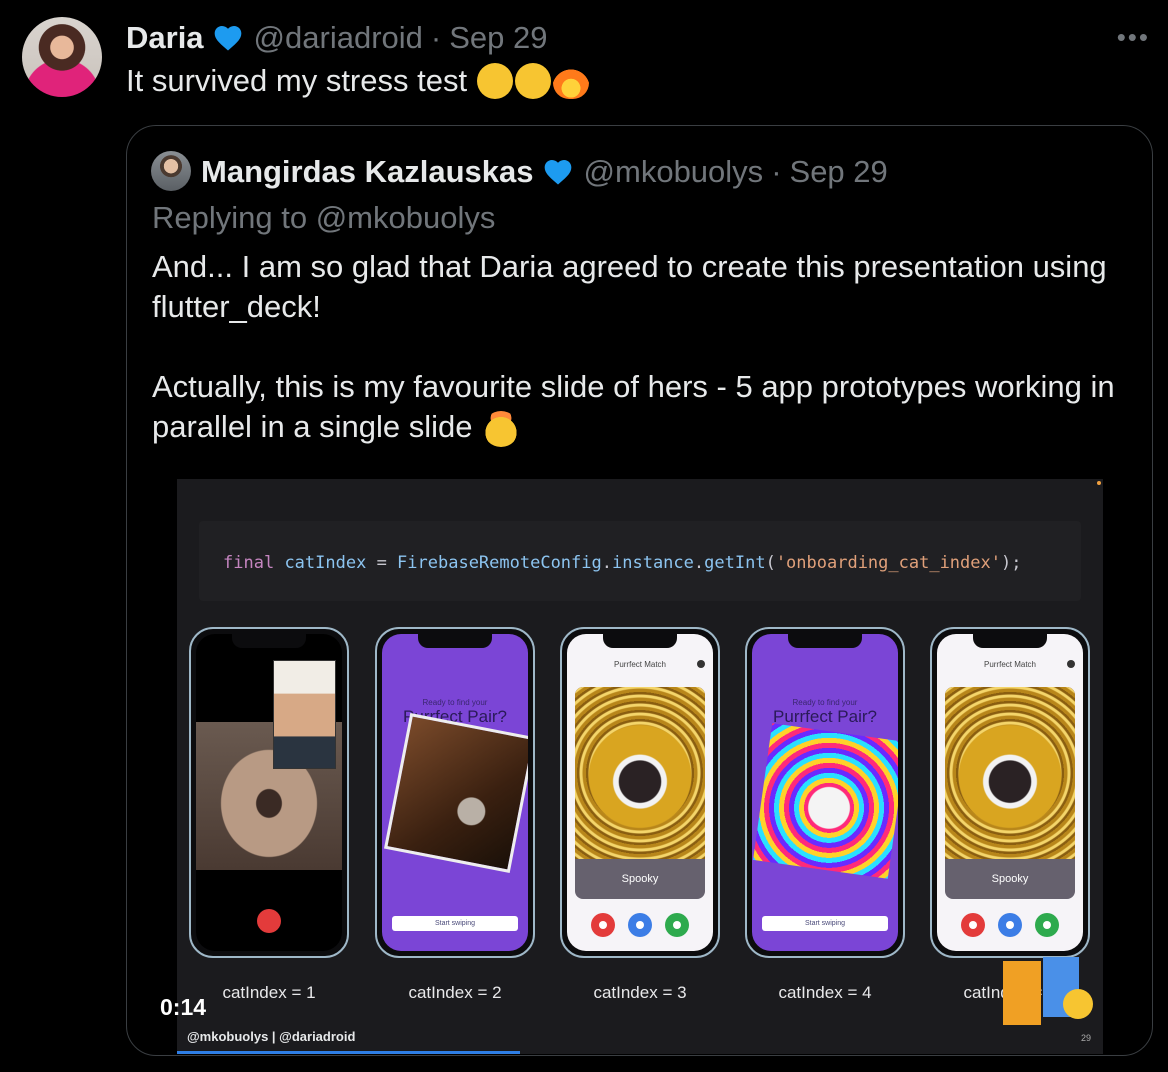 The height and width of the screenshot is (1072, 1168). Describe the element at coordinates (571, 81) in the screenshot. I see `fire-icon` at that location.